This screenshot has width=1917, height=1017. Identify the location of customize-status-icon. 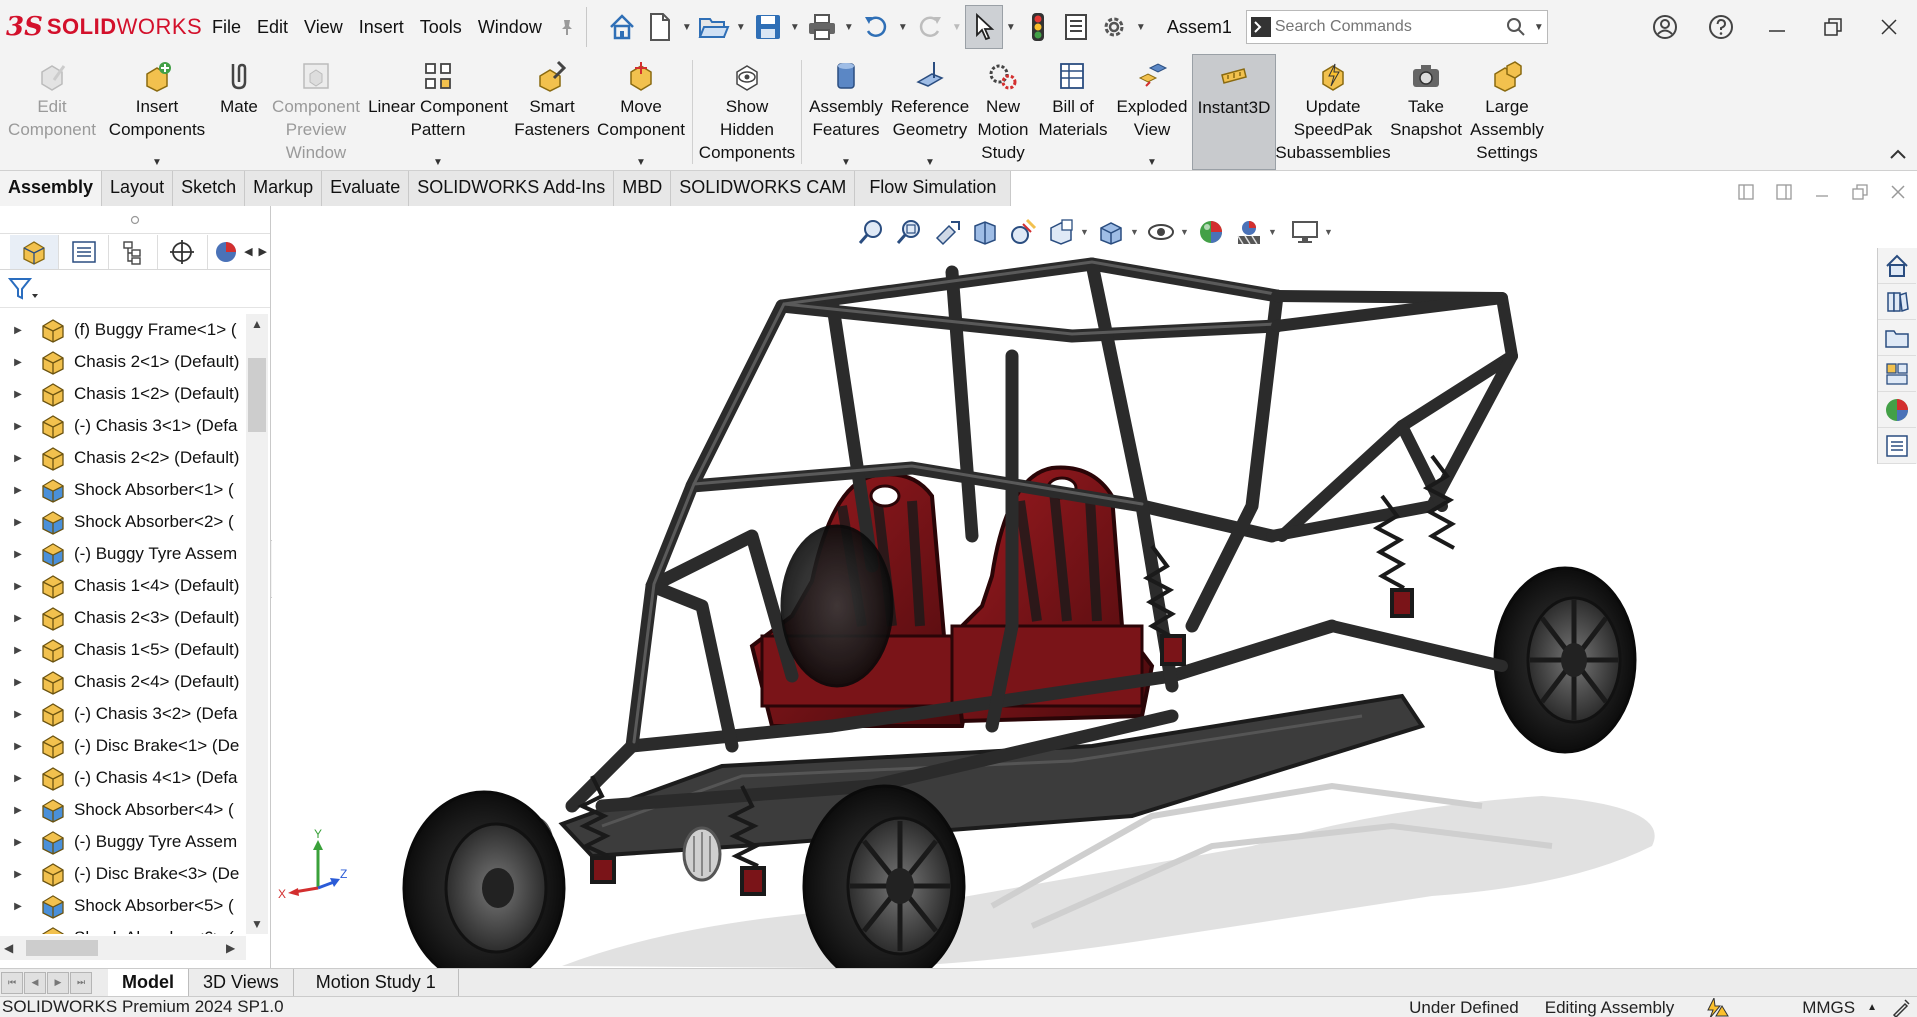
(1901, 1007).